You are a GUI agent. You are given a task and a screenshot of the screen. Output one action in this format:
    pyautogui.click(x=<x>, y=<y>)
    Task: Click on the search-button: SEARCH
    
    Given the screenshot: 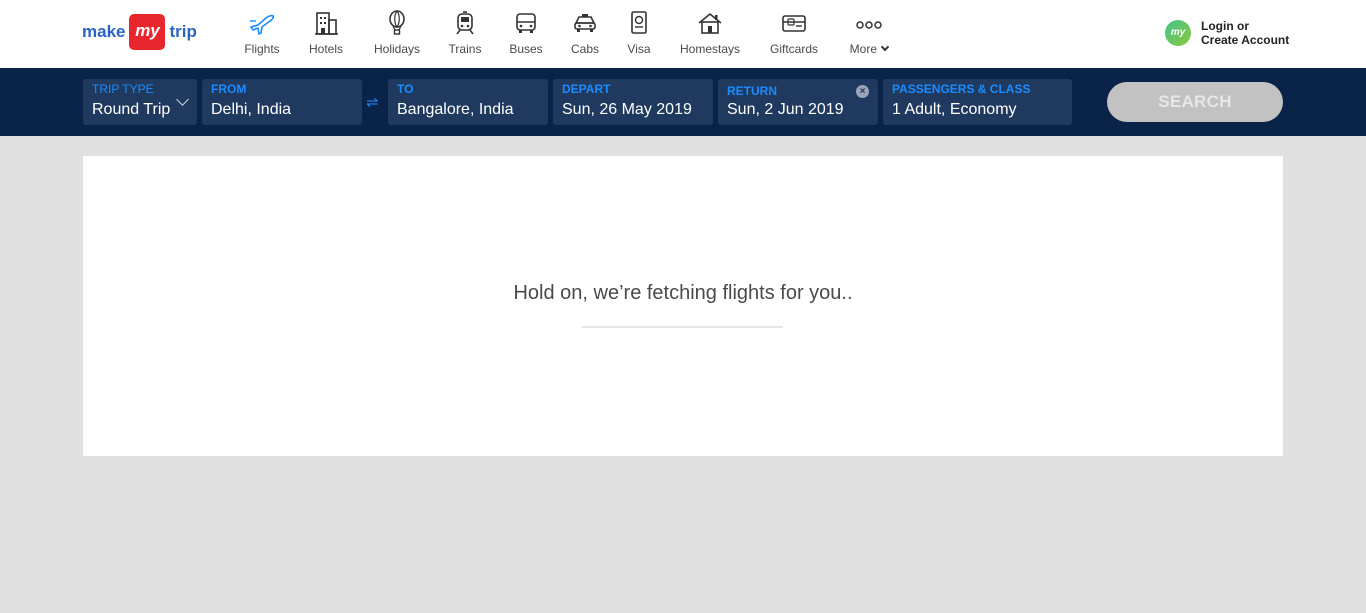 What is the action you would take?
    pyautogui.click(x=1195, y=102)
    